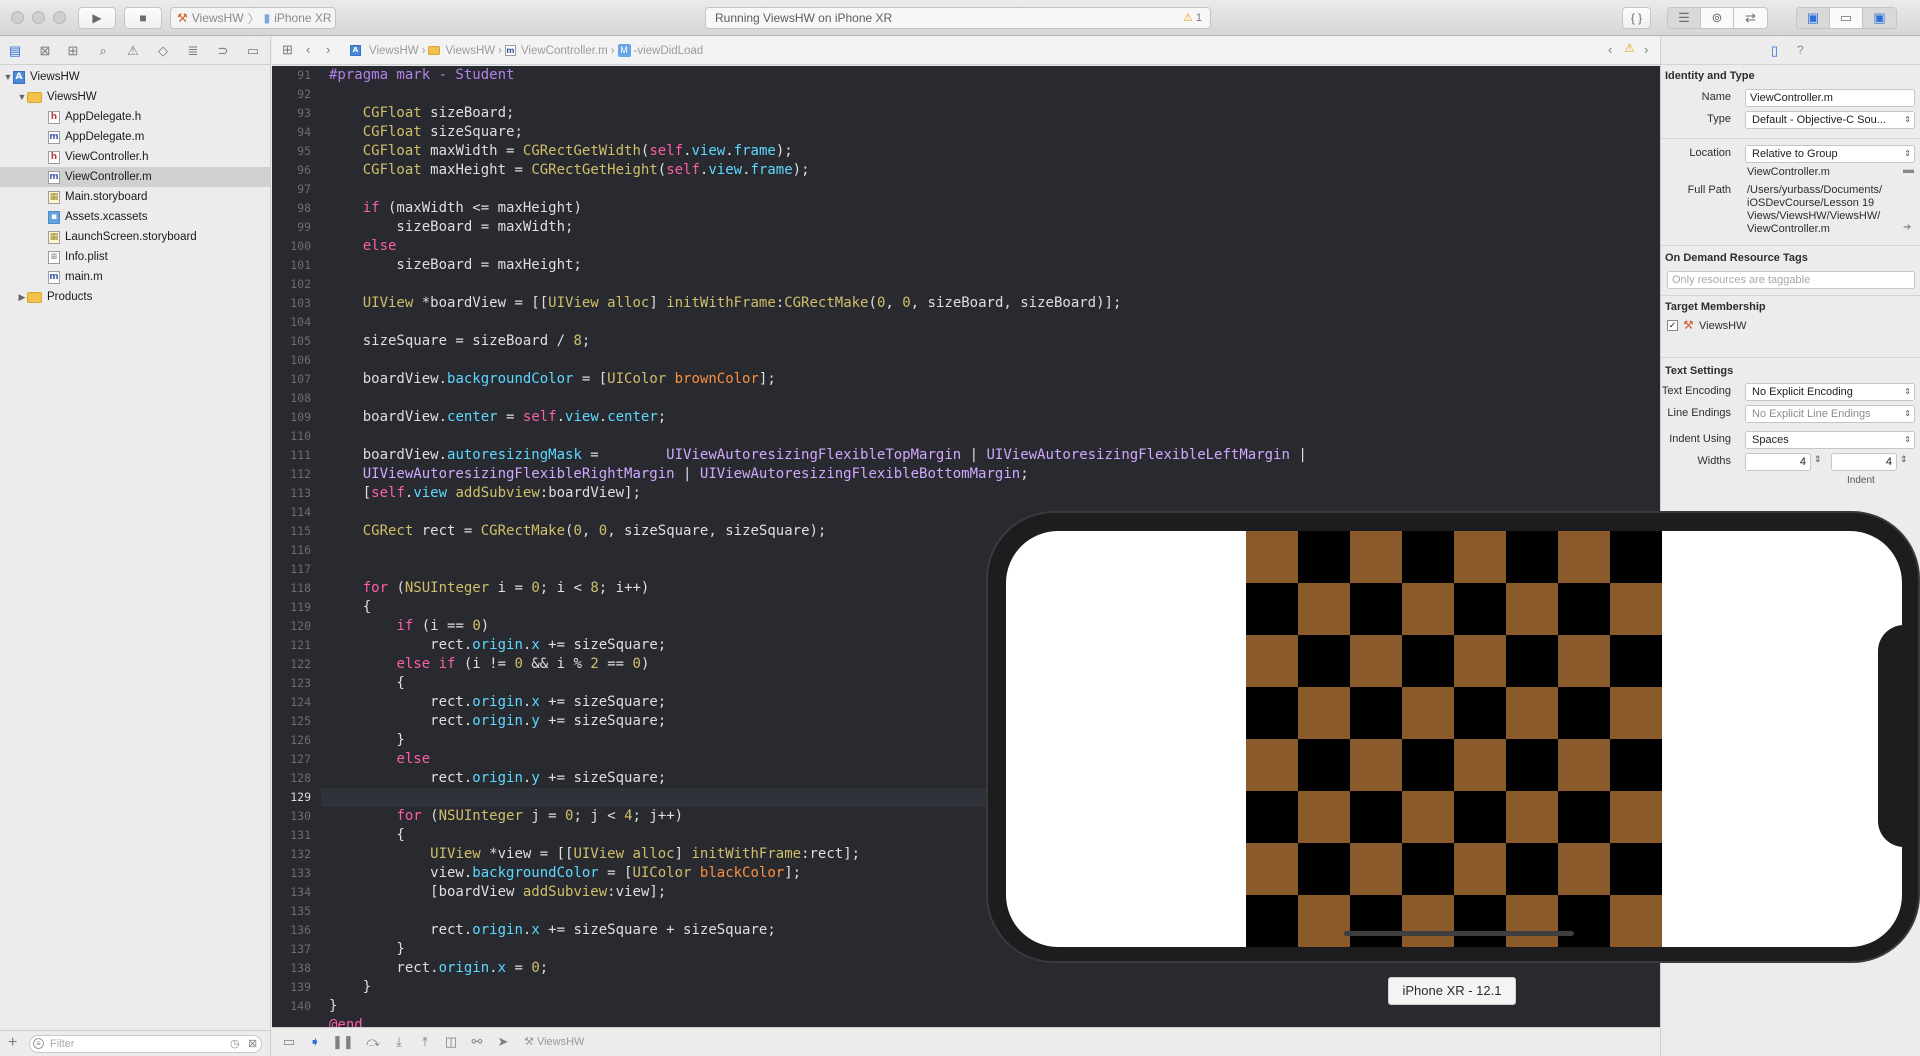  I want to click on line-number: 124, so click(291, 702).